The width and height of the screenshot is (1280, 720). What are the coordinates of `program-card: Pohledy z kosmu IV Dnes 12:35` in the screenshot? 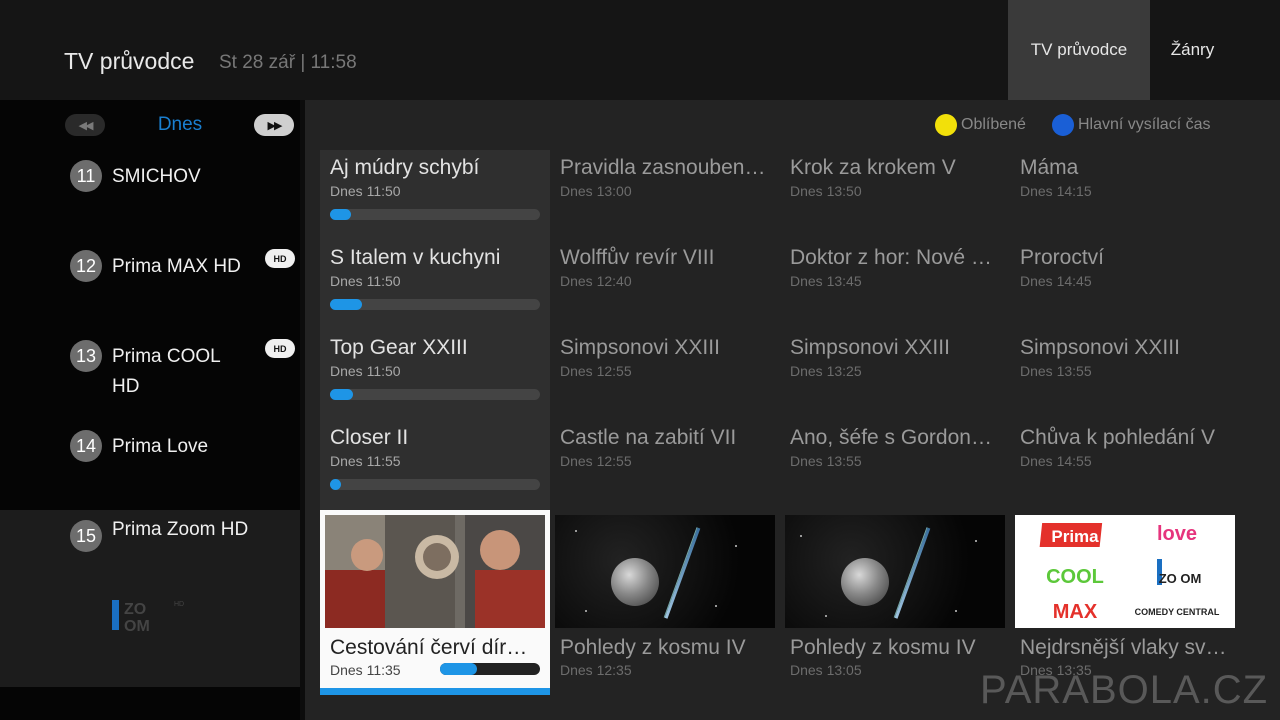 It's located at (665, 602).